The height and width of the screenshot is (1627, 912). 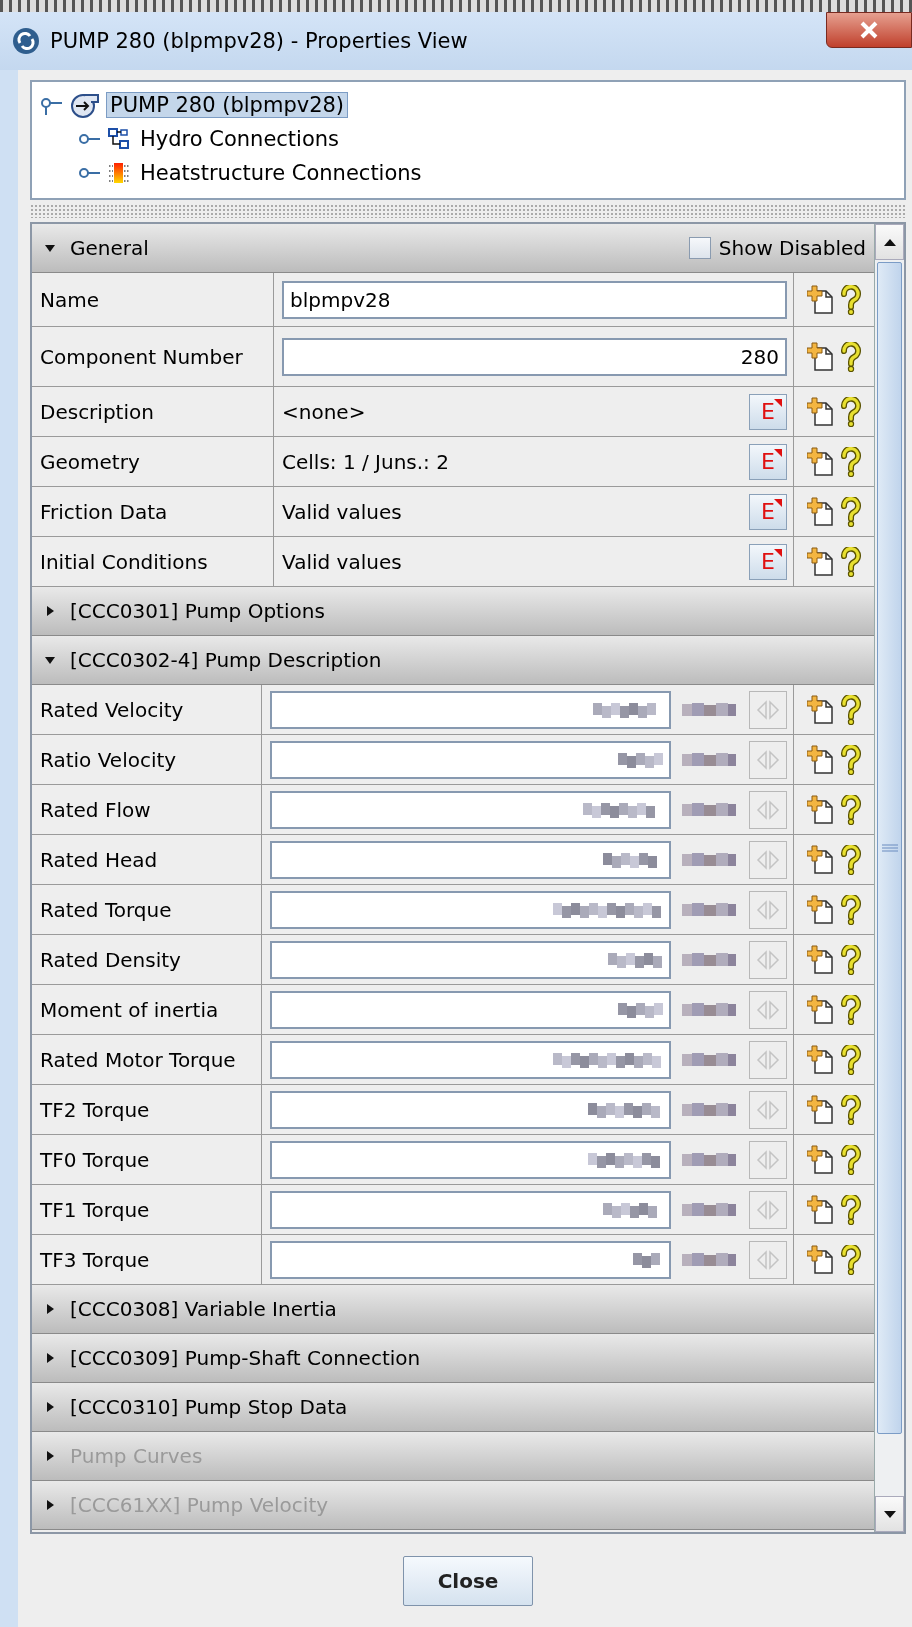 What do you see at coordinates (453, 1358) in the screenshot?
I see `section-header: [CCC0309] Pump-Shaft Connection` at bounding box center [453, 1358].